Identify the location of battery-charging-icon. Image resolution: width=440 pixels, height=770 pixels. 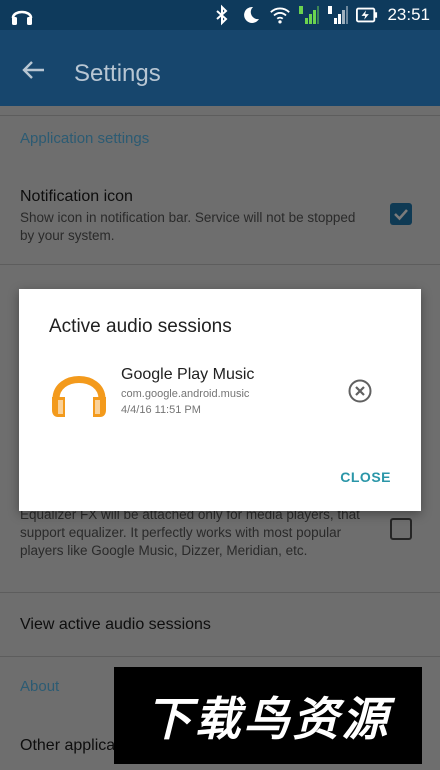
(367, 15).